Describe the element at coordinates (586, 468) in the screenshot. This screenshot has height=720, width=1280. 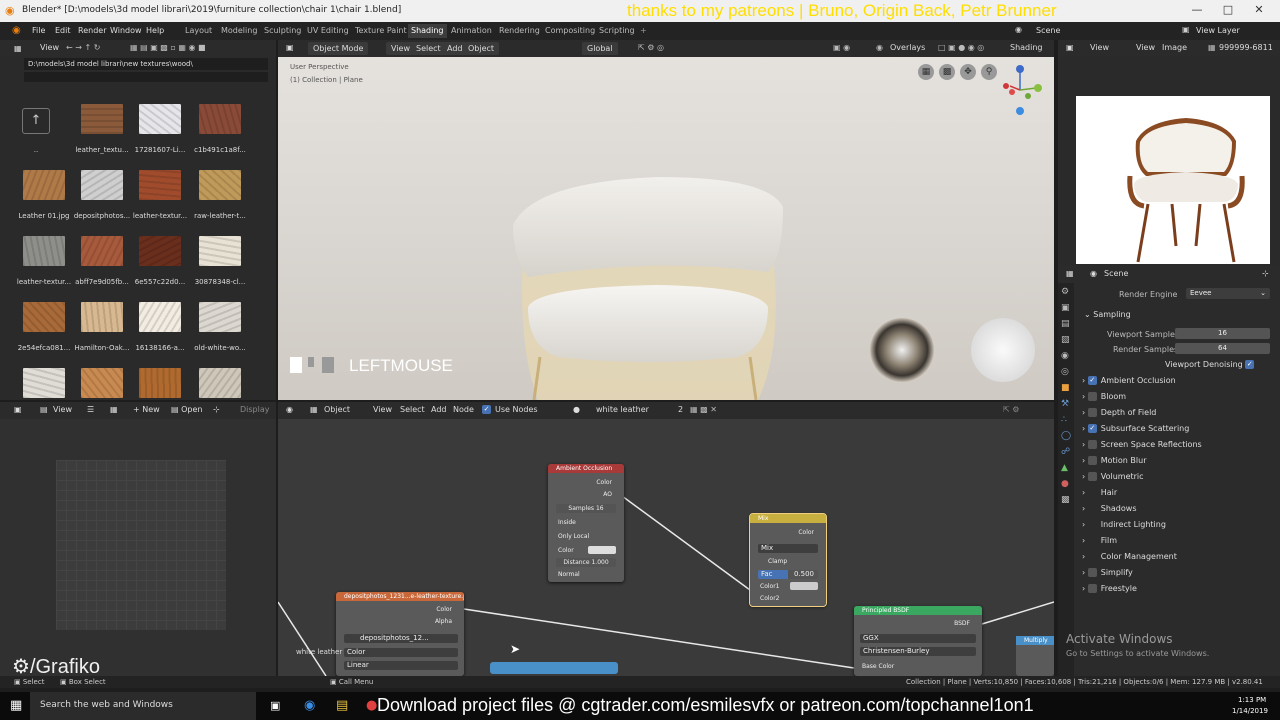
I see `ao-node-title: Ambient Occlusion` at that location.